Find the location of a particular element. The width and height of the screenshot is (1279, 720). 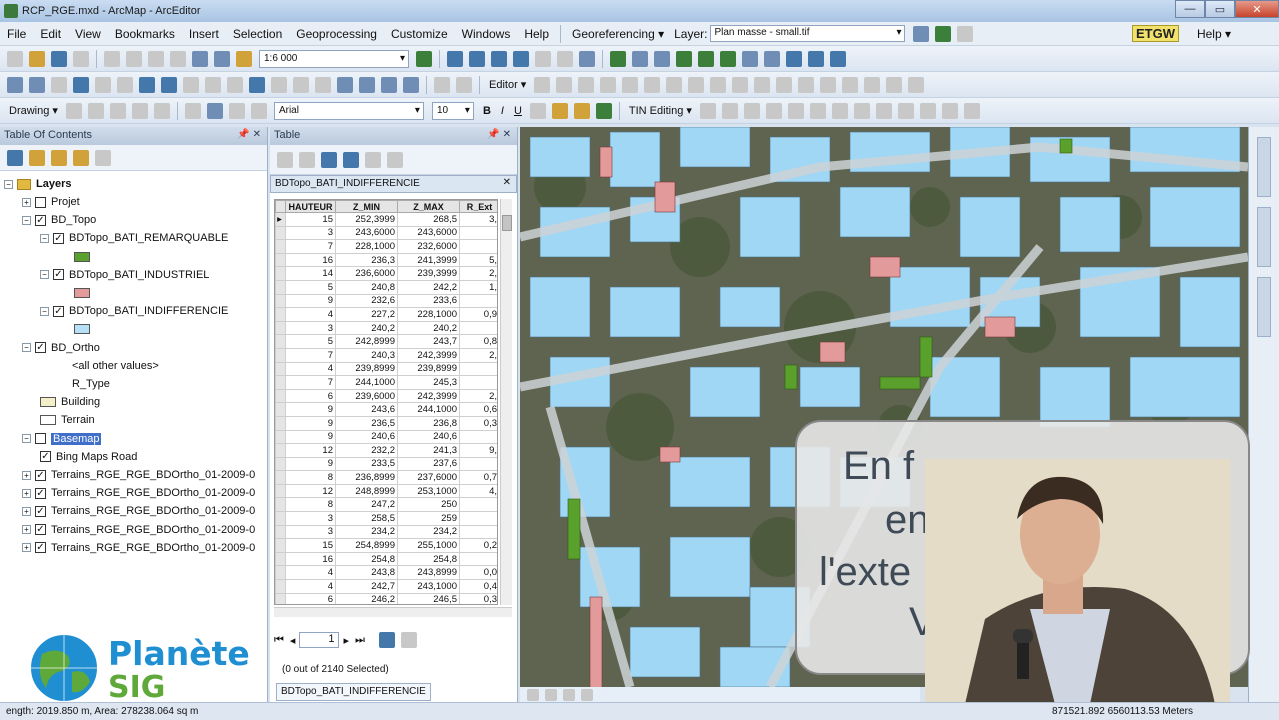

menu-view: View is located at coordinates (88, 34).